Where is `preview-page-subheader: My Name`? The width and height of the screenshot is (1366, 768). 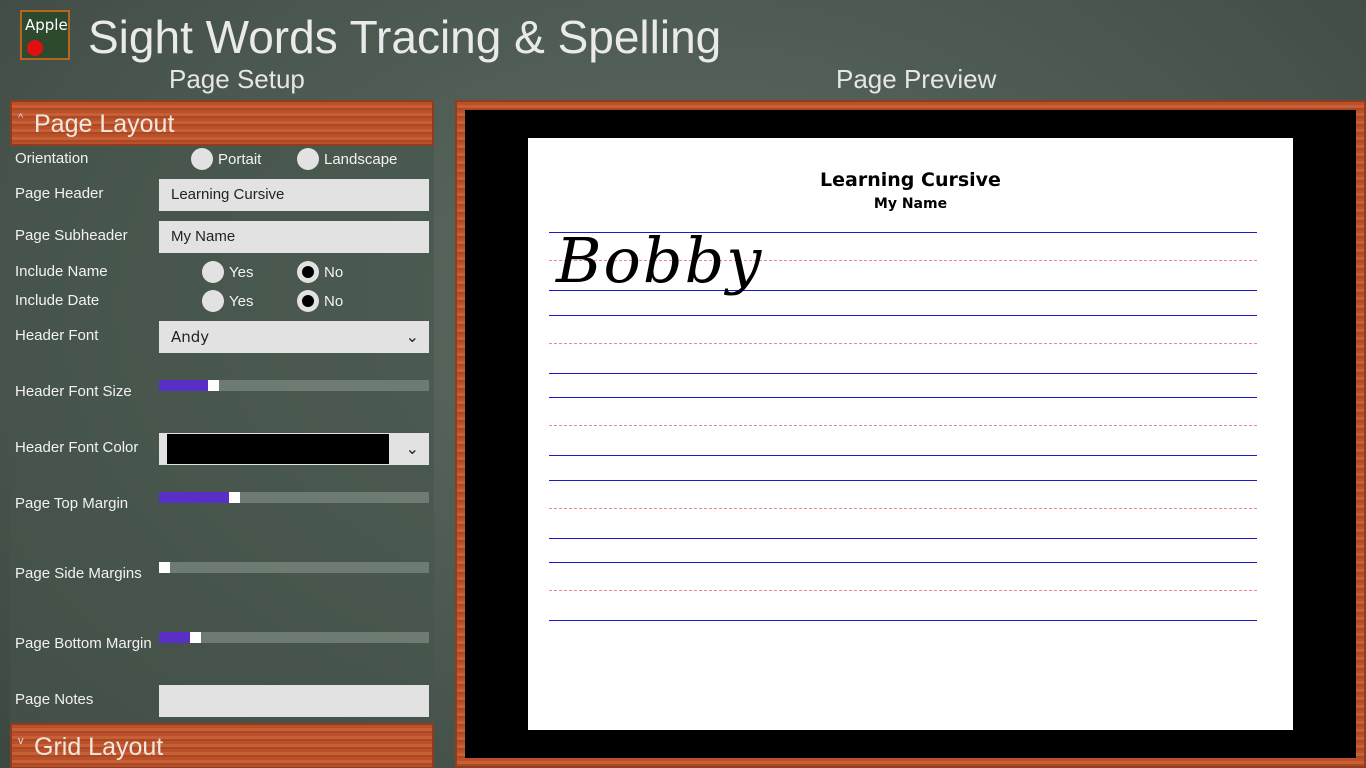
preview-page-subheader: My Name is located at coordinates (910, 204).